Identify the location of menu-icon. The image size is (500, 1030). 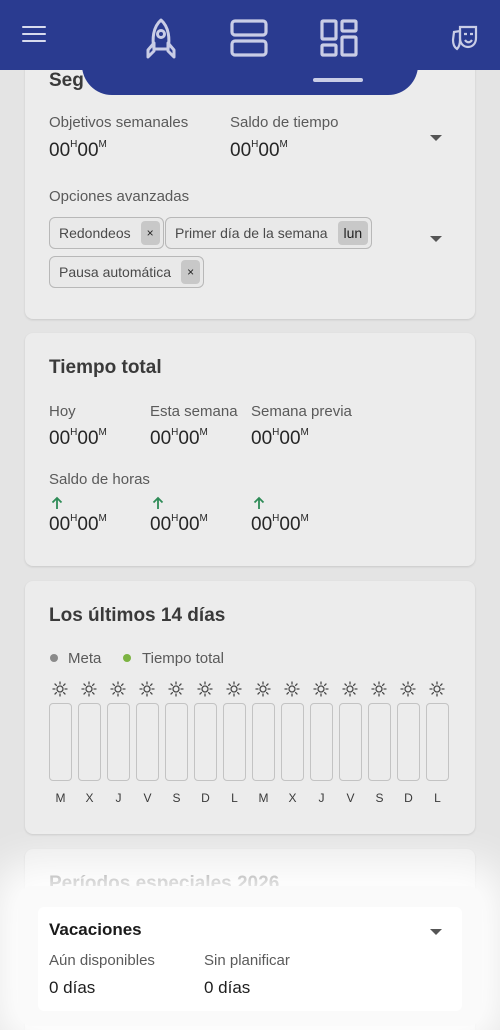
(34, 36).